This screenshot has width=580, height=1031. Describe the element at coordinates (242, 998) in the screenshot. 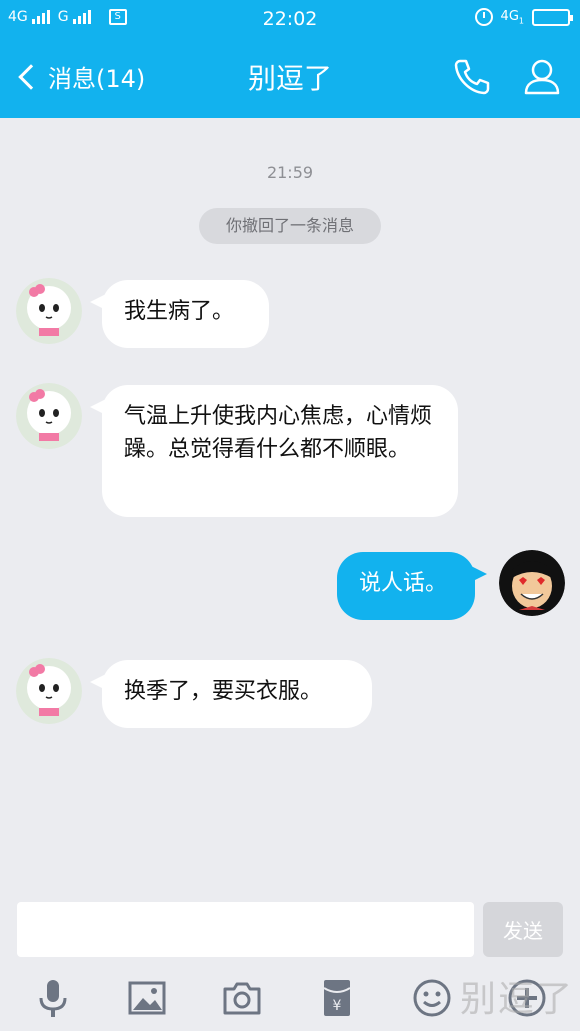

I see `camera-icon` at that location.